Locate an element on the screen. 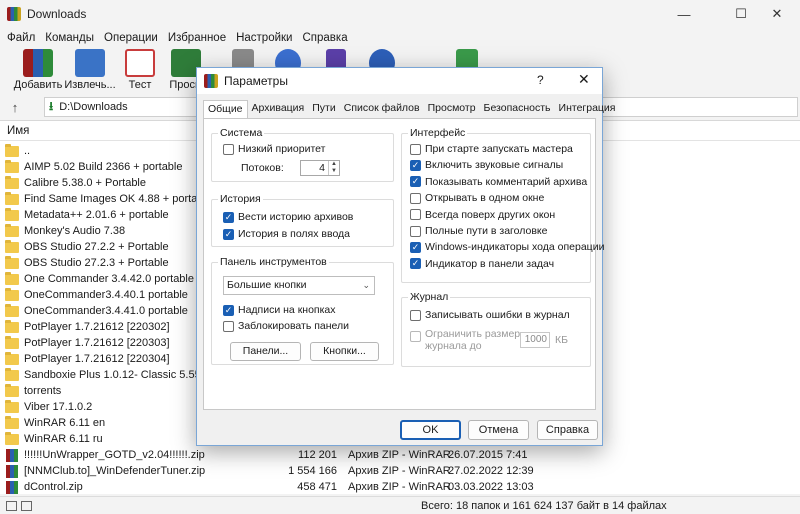  file-type: Архив ZIP - WinRAR is located at coordinates (399, 471).